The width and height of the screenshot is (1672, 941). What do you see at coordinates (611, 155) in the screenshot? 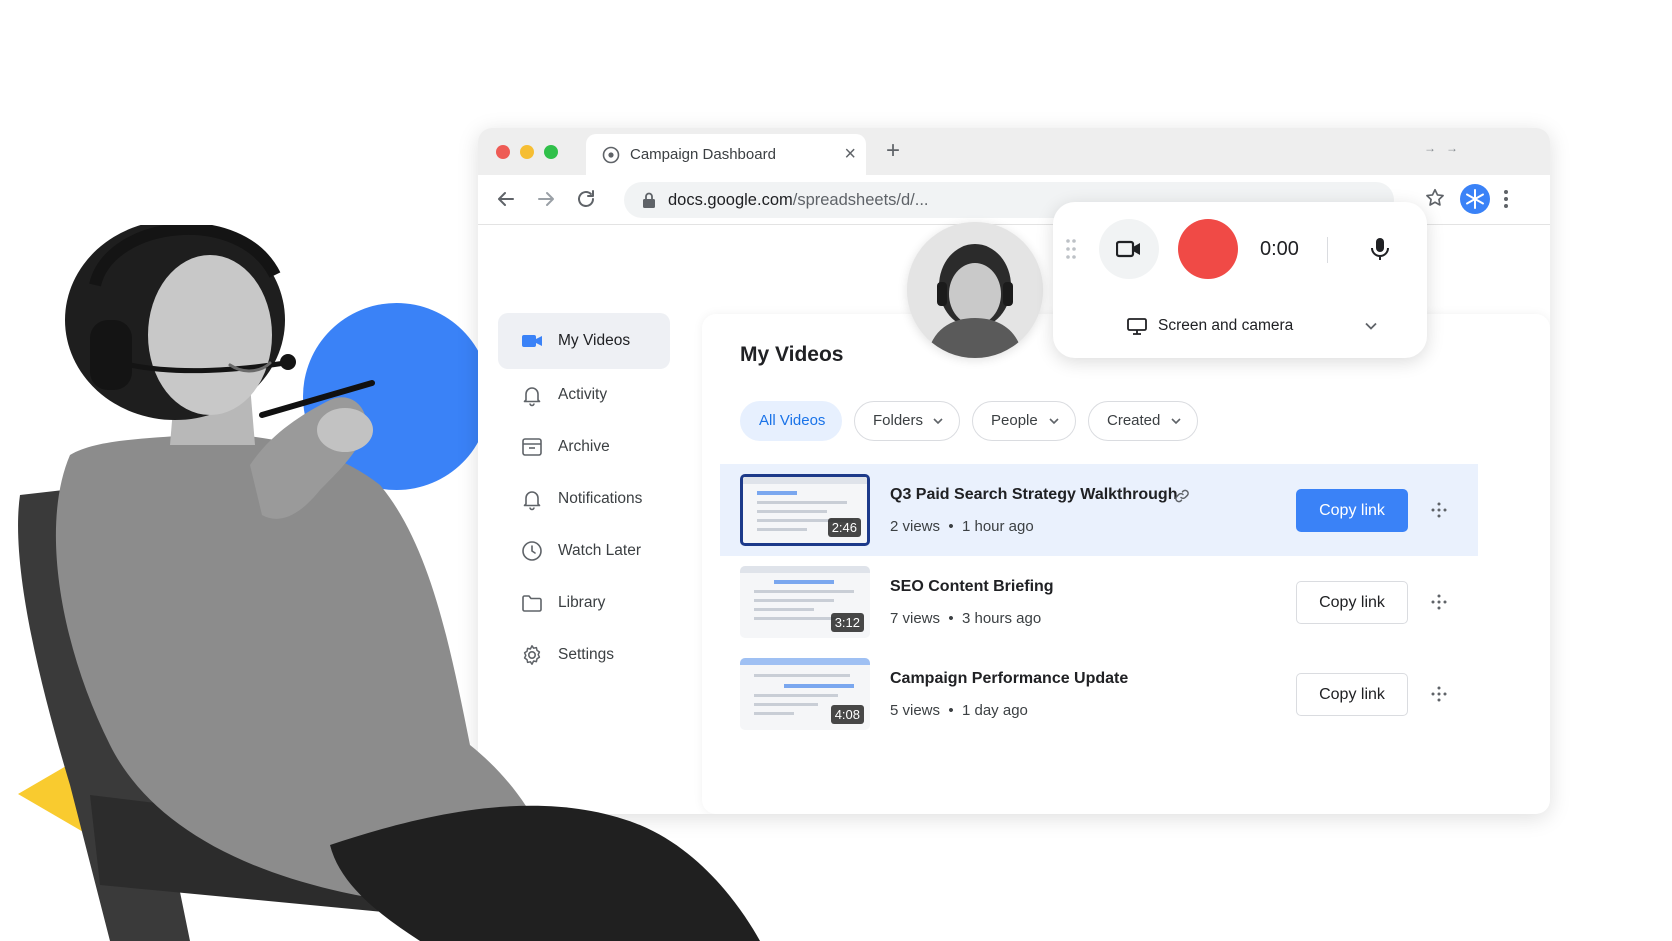
I see `gear-favicon-icon` at bounding box center [611, 155].